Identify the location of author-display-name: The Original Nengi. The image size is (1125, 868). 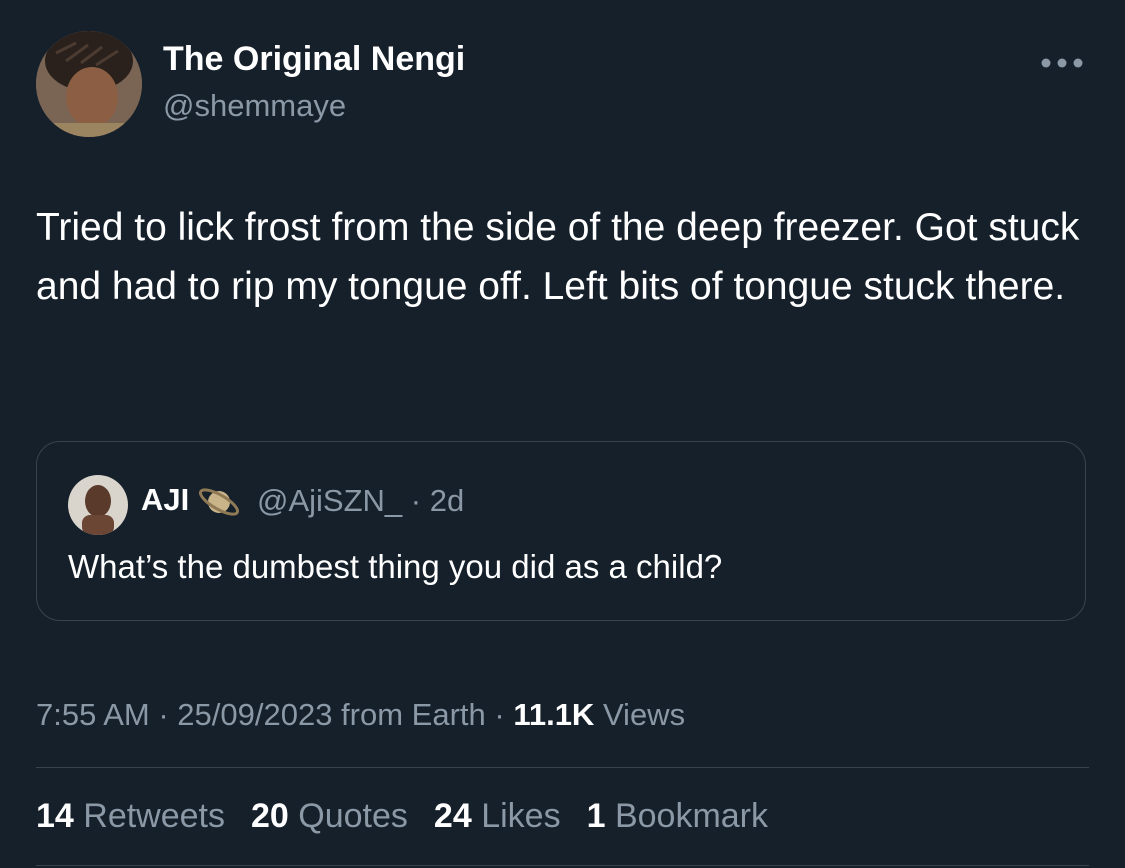
(314, 59).